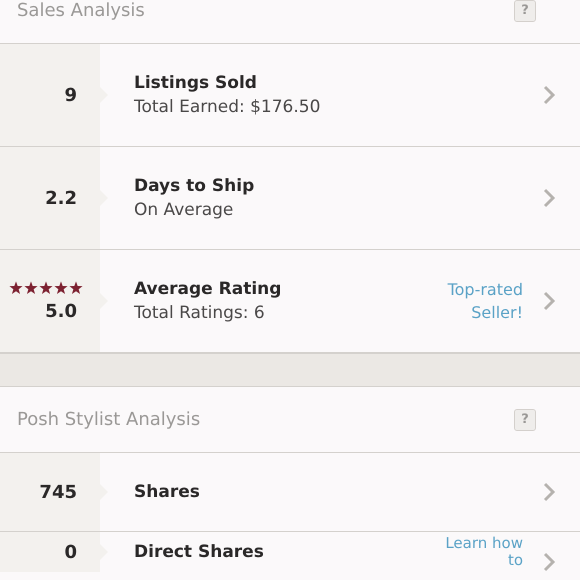  I want to click on stat-value: 2.2, so click(61, 198).